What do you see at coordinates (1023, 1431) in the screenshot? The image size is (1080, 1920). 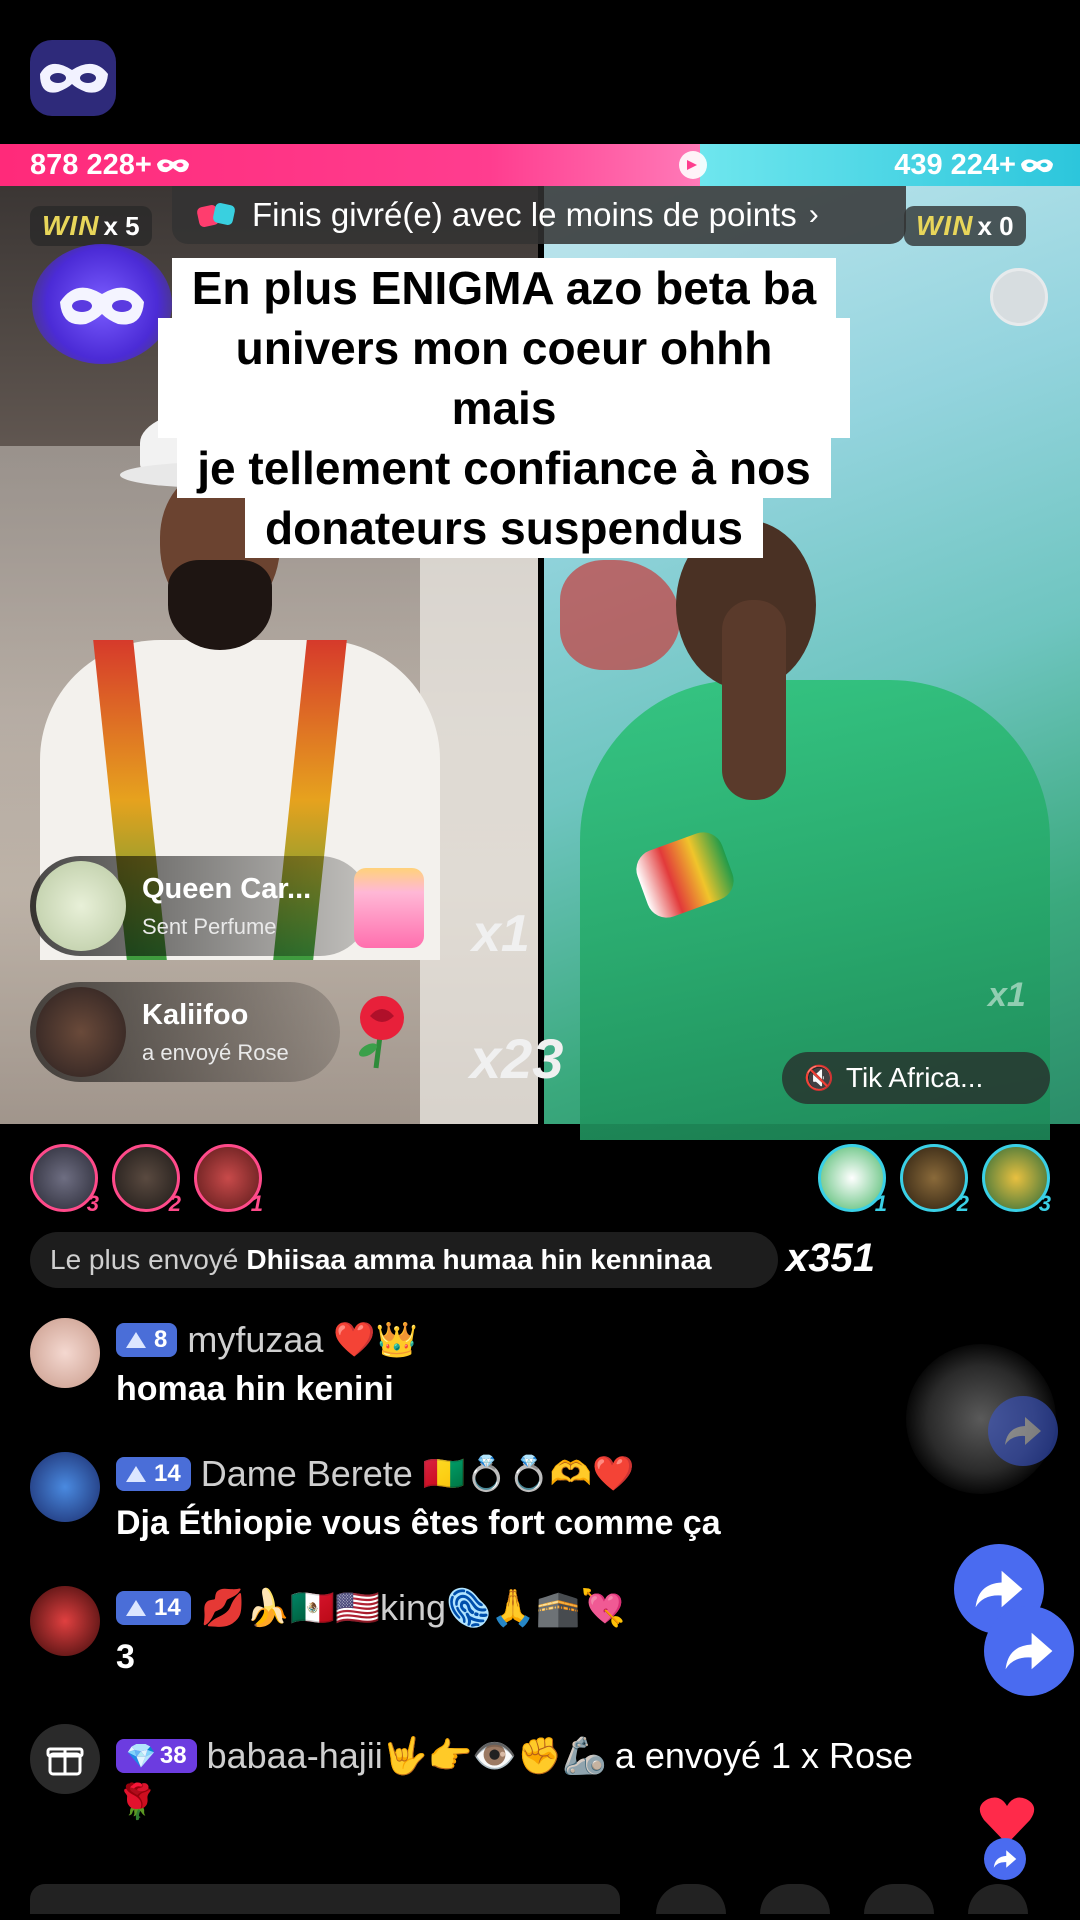 I see `share-ghost-icon` at bounding box center [1023, 1431].